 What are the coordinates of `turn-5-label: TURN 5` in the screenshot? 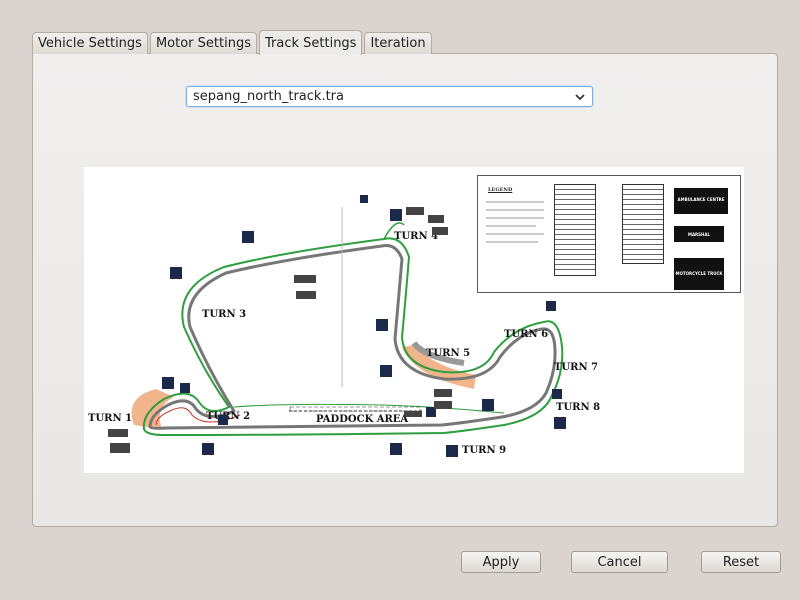 It's located at (448, 353).